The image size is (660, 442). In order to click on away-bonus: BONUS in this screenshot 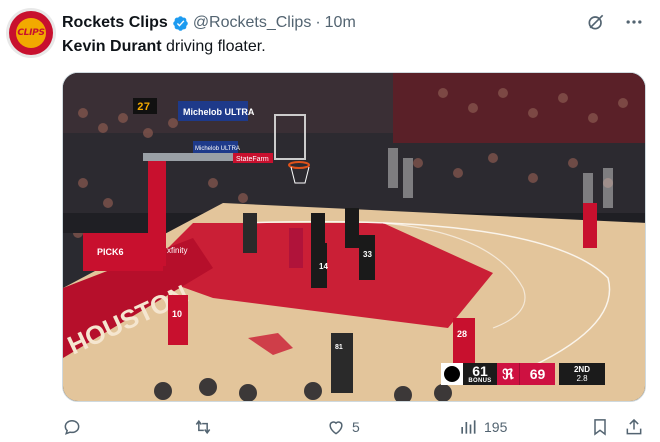, I will do `click(480, 380)`.